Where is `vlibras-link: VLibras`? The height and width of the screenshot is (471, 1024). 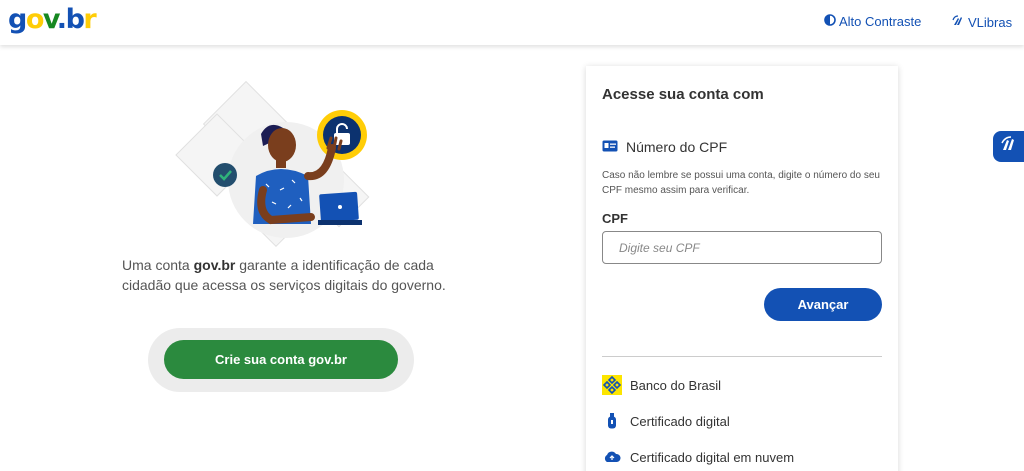
vlibras-link: VLibras is located at coordinates (982, 22).